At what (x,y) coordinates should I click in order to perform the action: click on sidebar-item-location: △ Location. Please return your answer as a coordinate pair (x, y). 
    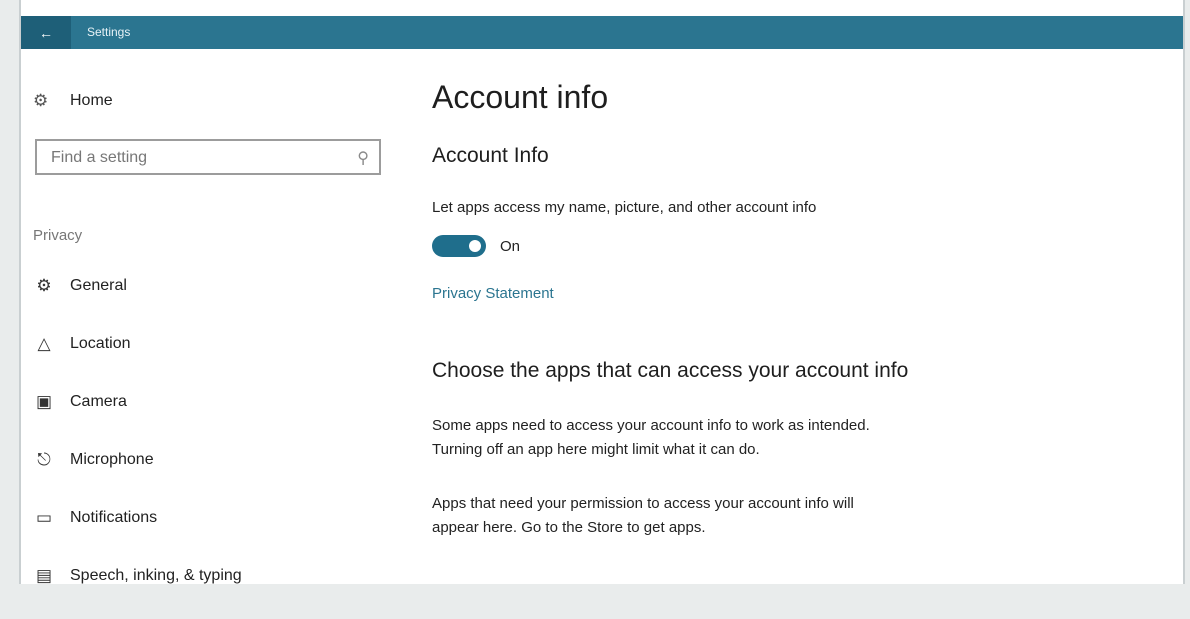
    Looking at the image, I should click on (213, 344).